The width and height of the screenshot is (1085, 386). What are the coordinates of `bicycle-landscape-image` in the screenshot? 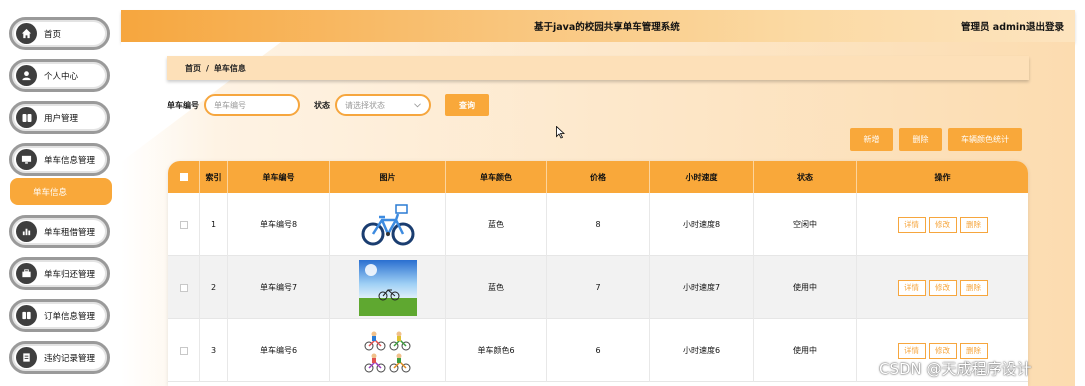 It's located at (387, 287).